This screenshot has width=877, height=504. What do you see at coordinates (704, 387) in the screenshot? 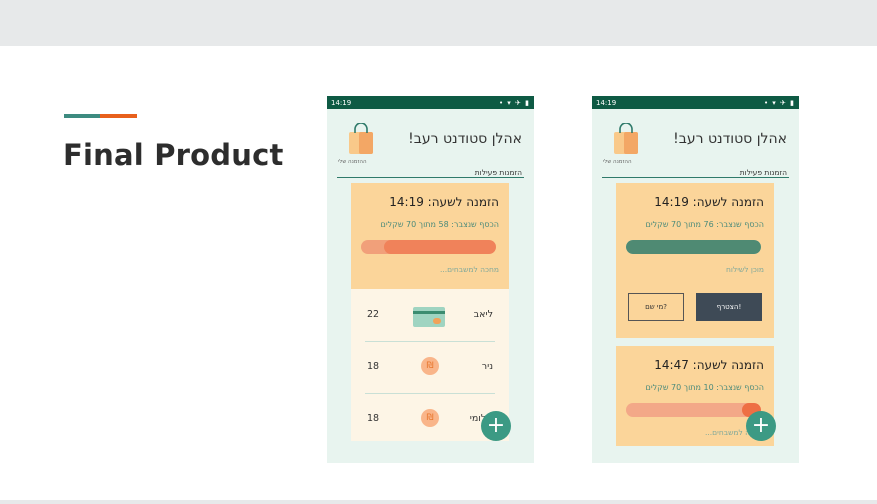
I see `order-collected: הכסף שנצבר: 10 מתוך 70 שקלים` at bounding box center [704, 387].